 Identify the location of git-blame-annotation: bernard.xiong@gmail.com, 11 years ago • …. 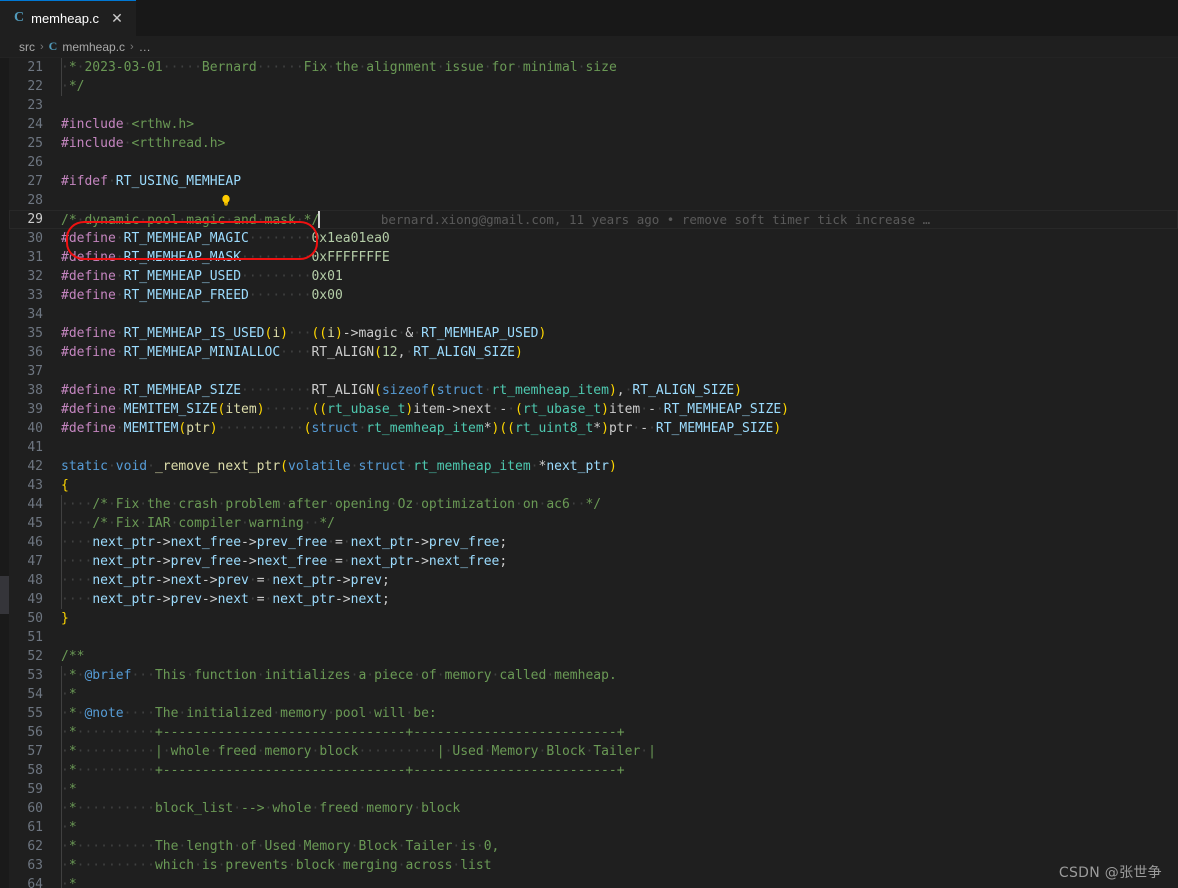
(624, 219).